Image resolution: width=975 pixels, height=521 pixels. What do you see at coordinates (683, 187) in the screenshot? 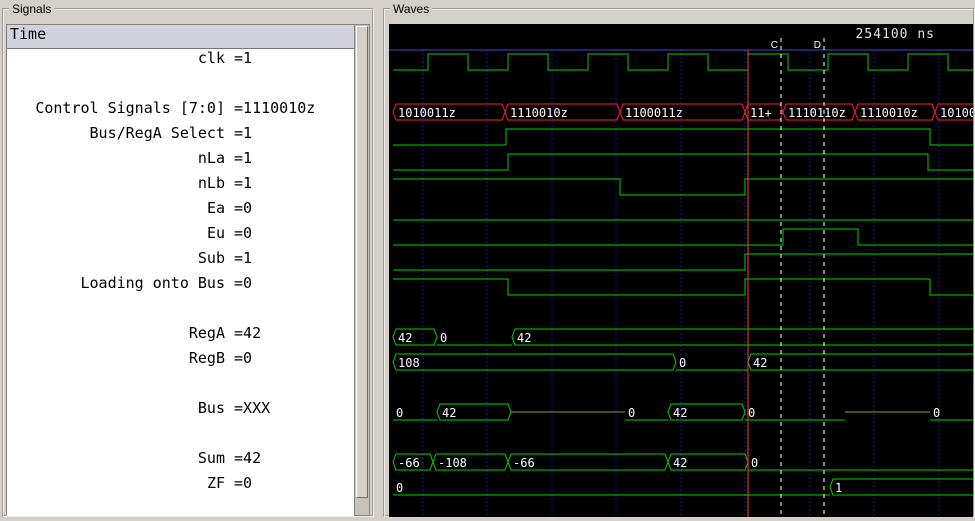
I see `wave-nlb` at bounding box center [683, 187].